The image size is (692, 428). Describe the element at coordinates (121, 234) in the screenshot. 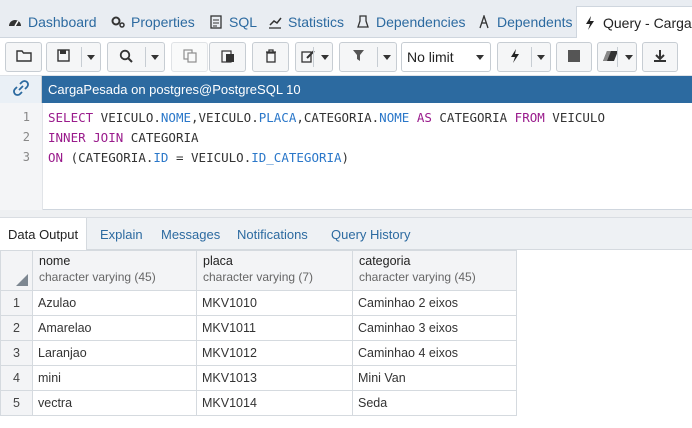

I see `tab-explain: Explain` at that location.